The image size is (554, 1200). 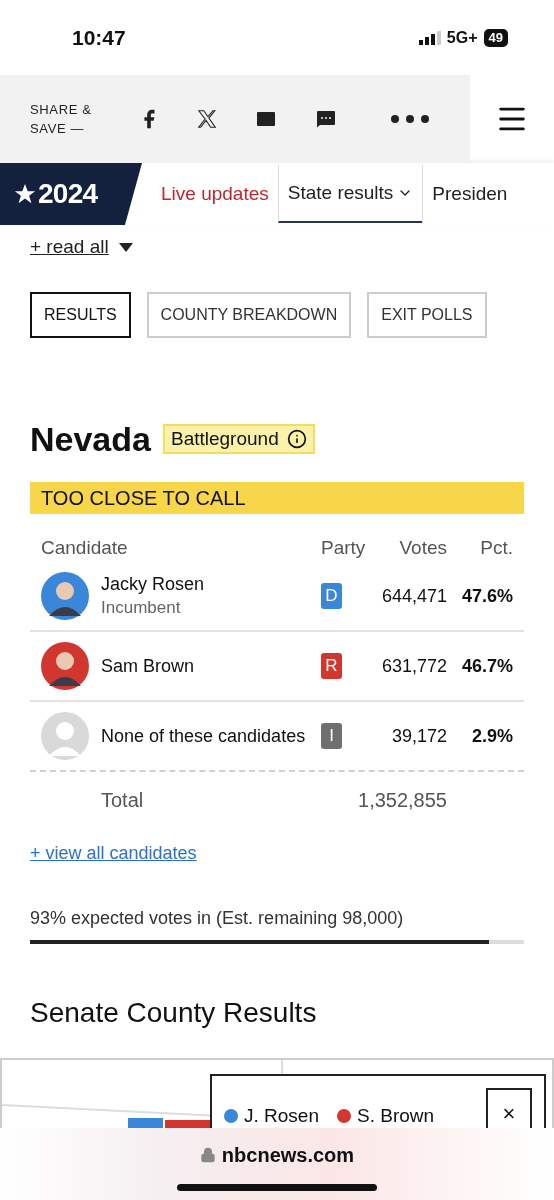 I want to click on state-title: Nevada, so click(x=90, y=439).